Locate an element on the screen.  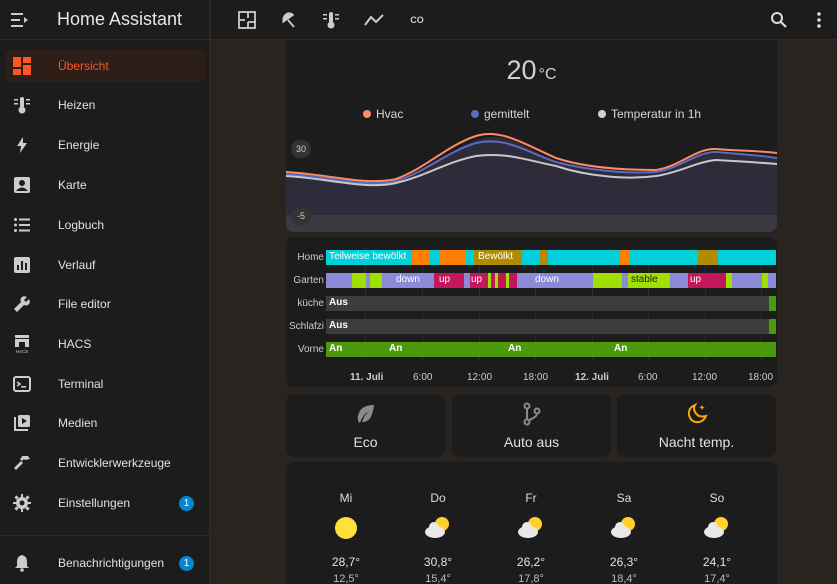
sidebar-item-medien: Medien is located at coordinates (105, 423).